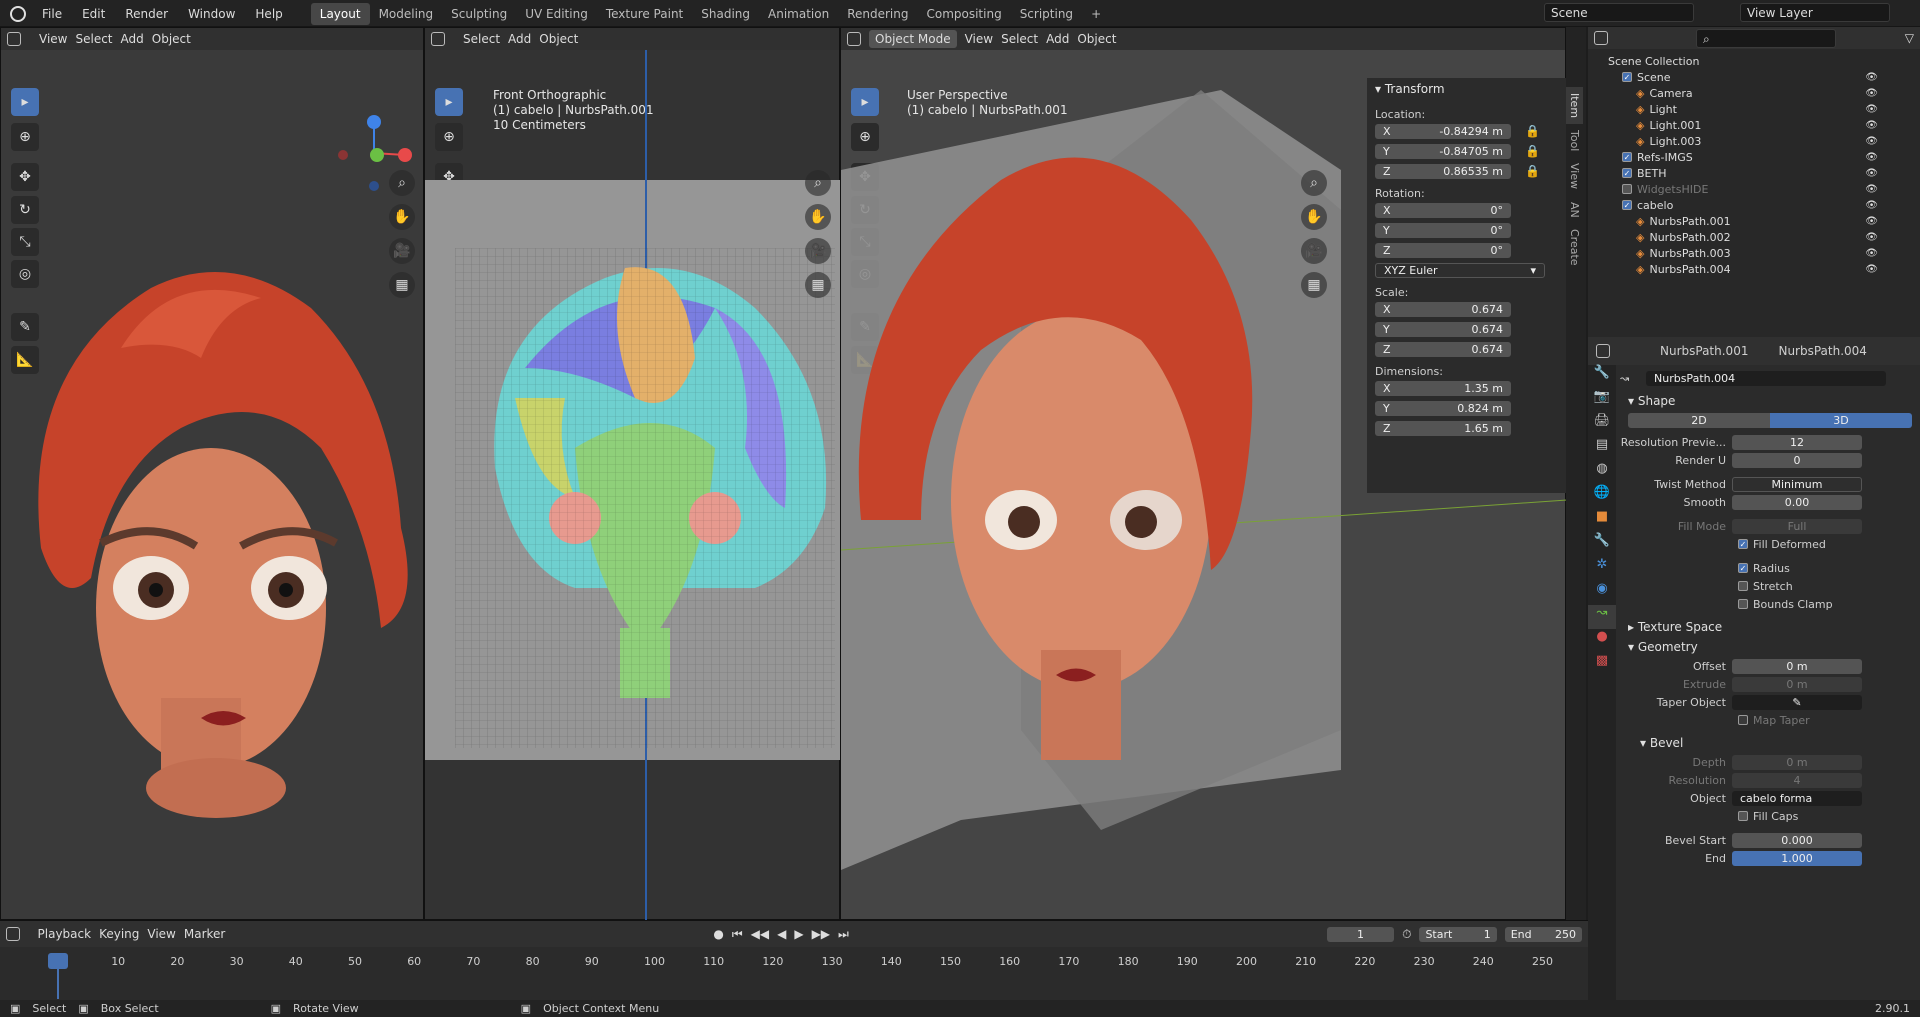  Describe the element at coordinates (1602, 497) in the screenshot. I see `world-tab-icon: 🌐` at that location.